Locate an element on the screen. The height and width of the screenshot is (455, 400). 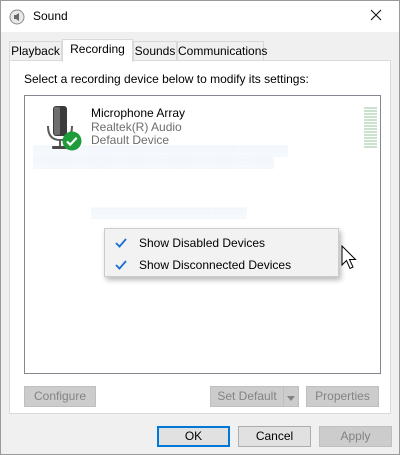
ghost-artifact: ▒▒▒▒▒▒▒▒▒▒▒▒▒▒▒▒▒▒▒▒▒▒▒▒▒▒▒▒▒▒▒▒▒▒ is located at coordinates (153, 163).